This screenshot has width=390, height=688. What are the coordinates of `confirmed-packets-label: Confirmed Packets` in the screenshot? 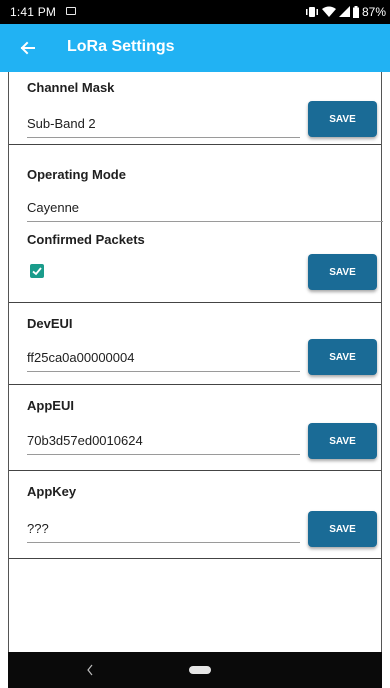 It's located at (86, 239).